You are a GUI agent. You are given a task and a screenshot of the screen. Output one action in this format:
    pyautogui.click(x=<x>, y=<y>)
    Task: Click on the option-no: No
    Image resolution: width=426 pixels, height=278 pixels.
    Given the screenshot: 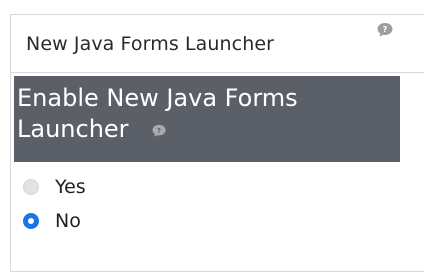 What is the action you would take?
    pyautogui.click(x=54, y=221)
    